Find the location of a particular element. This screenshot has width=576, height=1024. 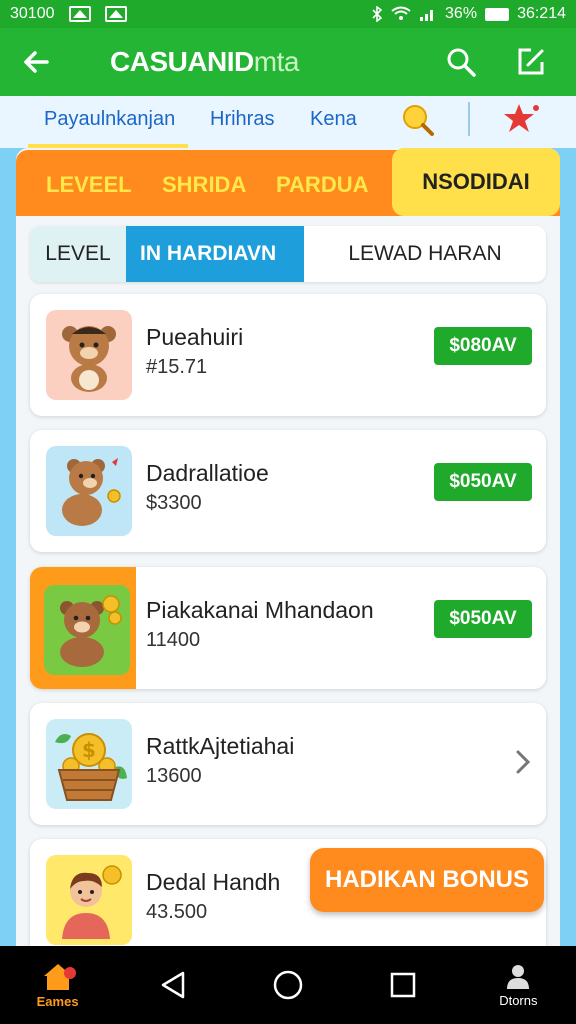

list-item: Pueahuiri #15.71 $080AV is located at coordinates (288, 355).